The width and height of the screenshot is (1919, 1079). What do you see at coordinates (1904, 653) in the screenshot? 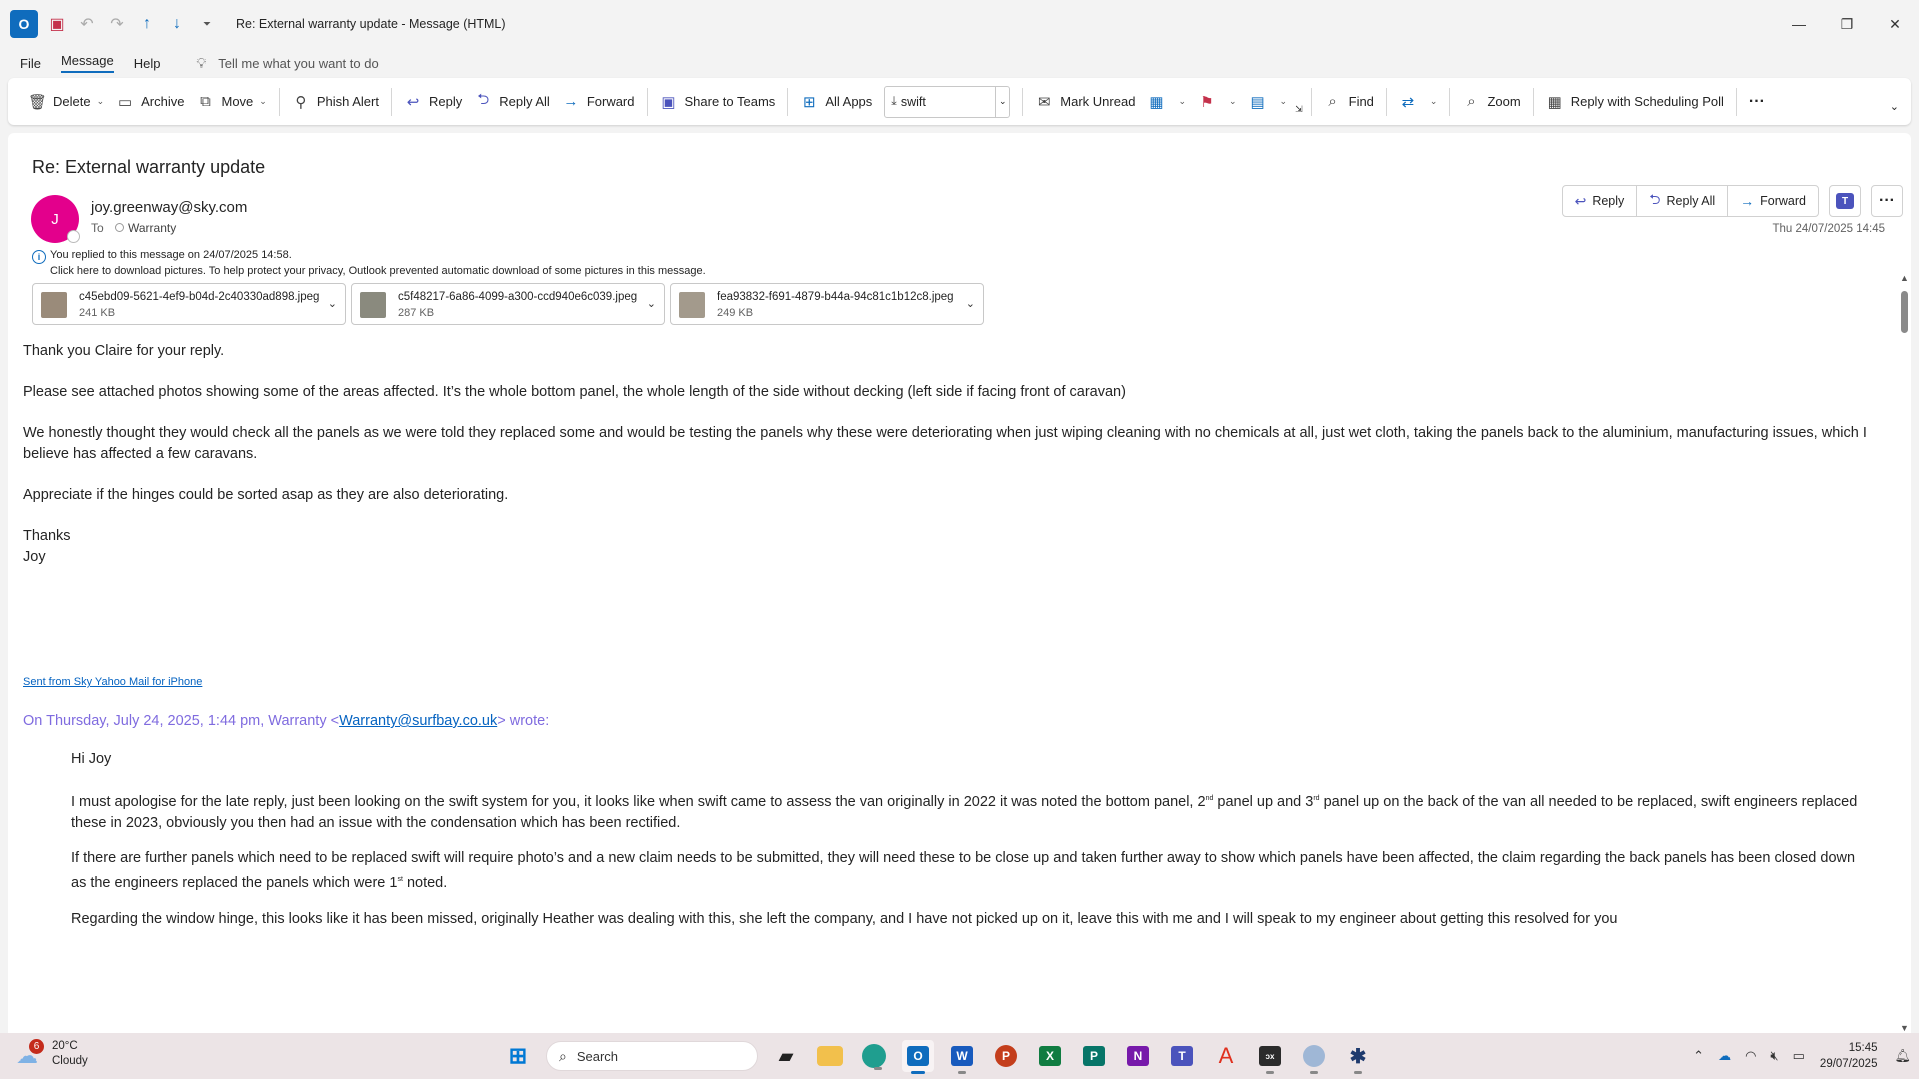
I see `vertical-scrollbar: ▲ ▼` at bounding box center [1904, 653].